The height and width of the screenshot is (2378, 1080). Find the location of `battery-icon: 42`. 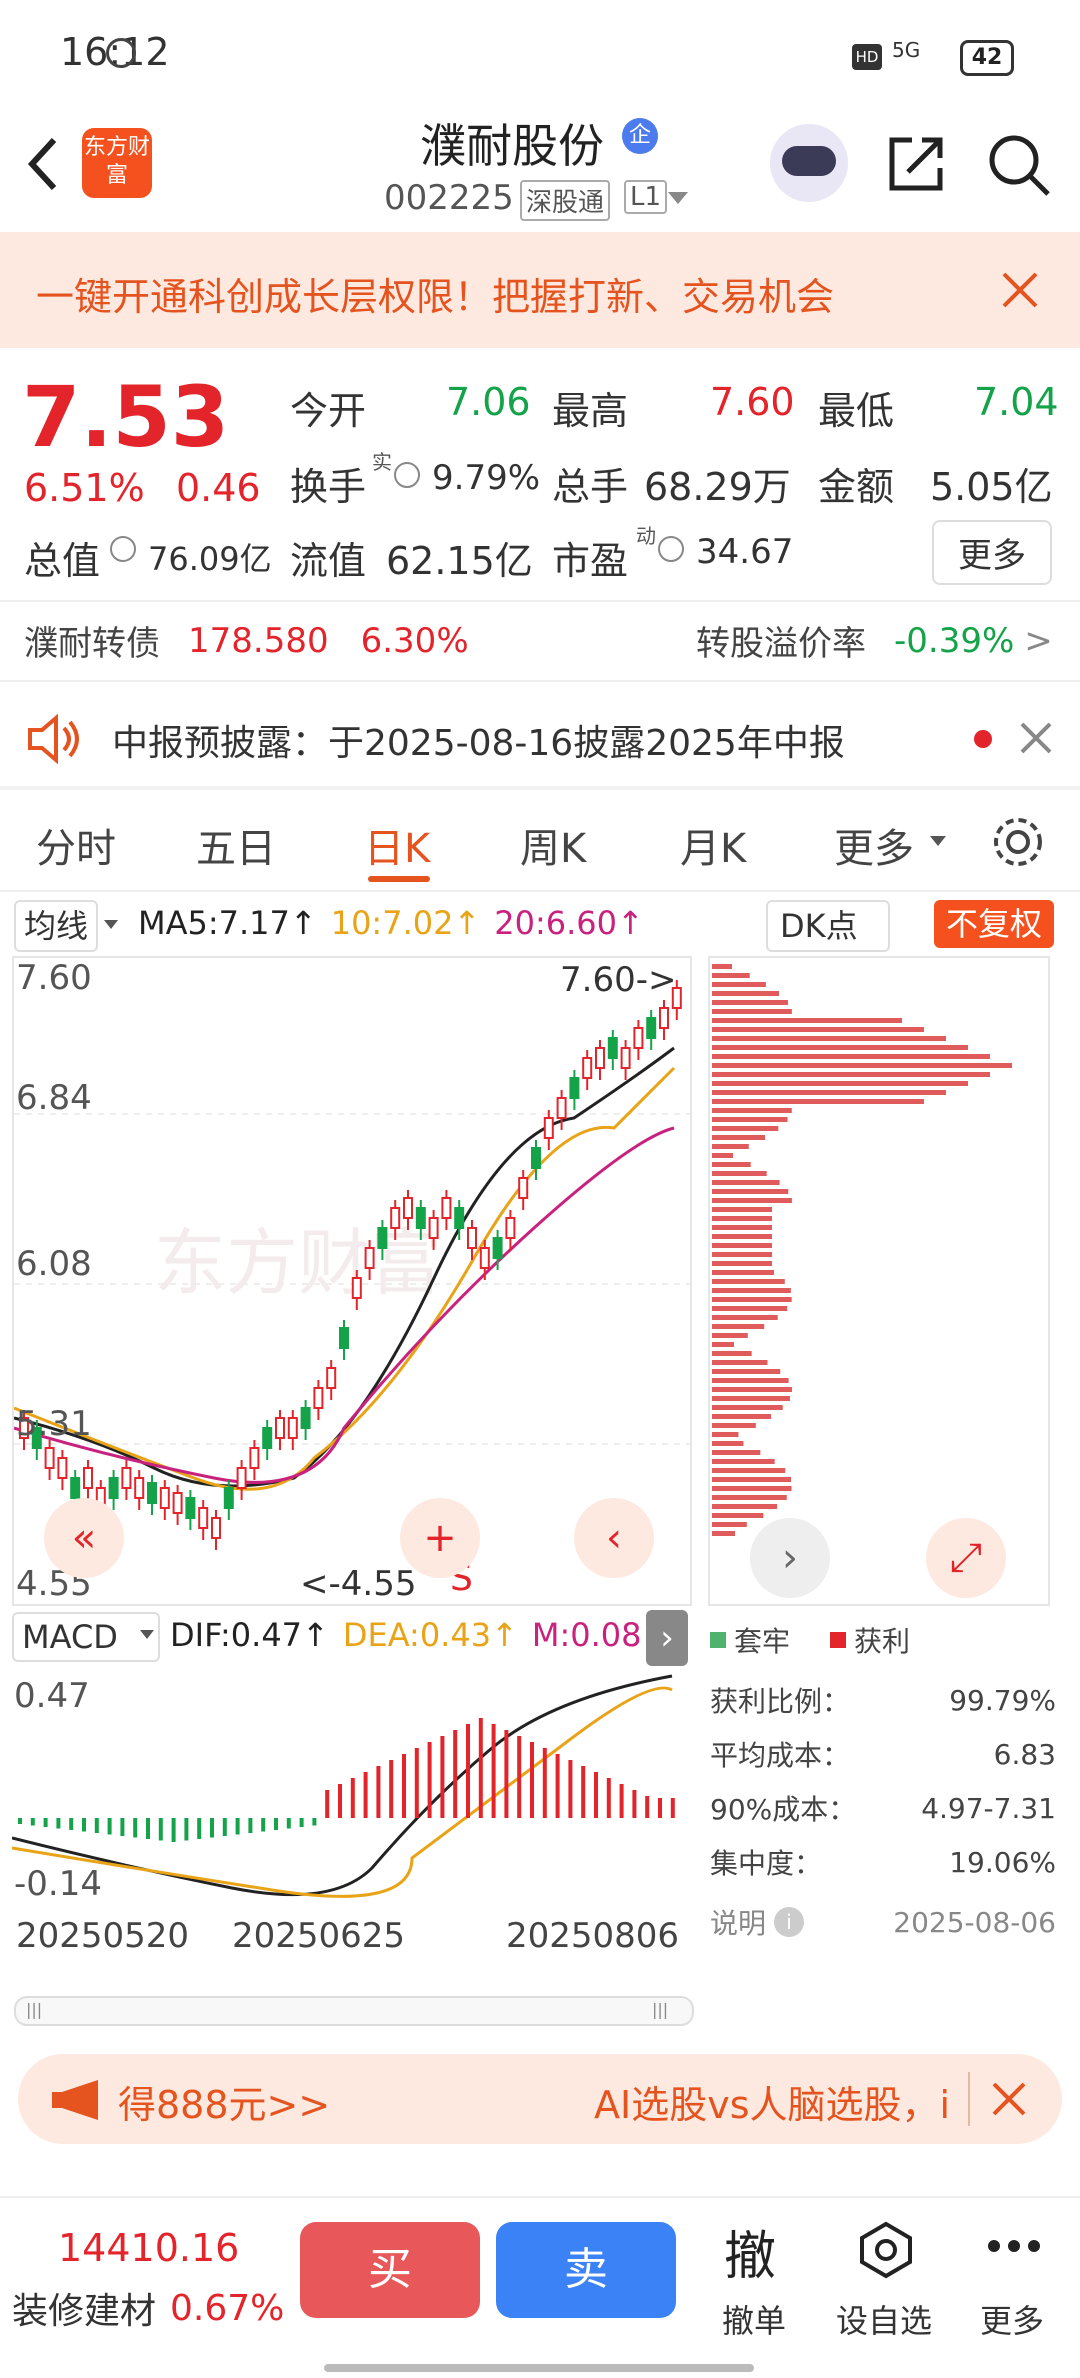

battery-icon: 42 is located at coordinates (987, 58).